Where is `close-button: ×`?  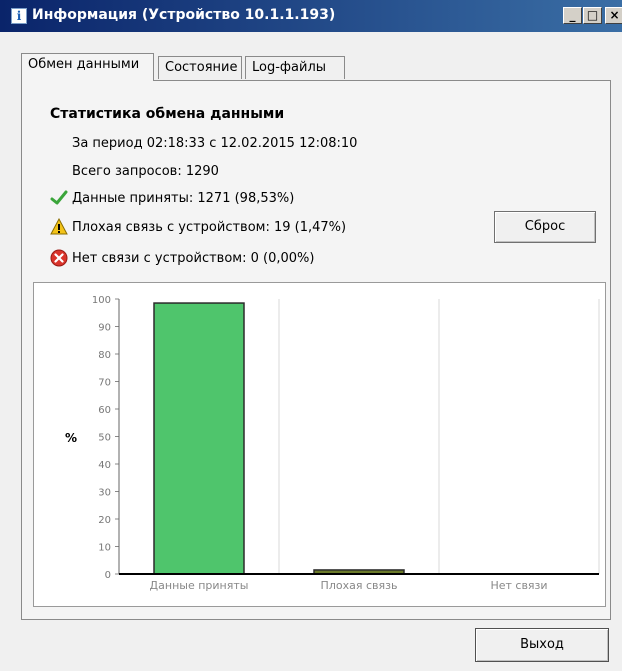 close-button: × is located at coordinates (613, 15).